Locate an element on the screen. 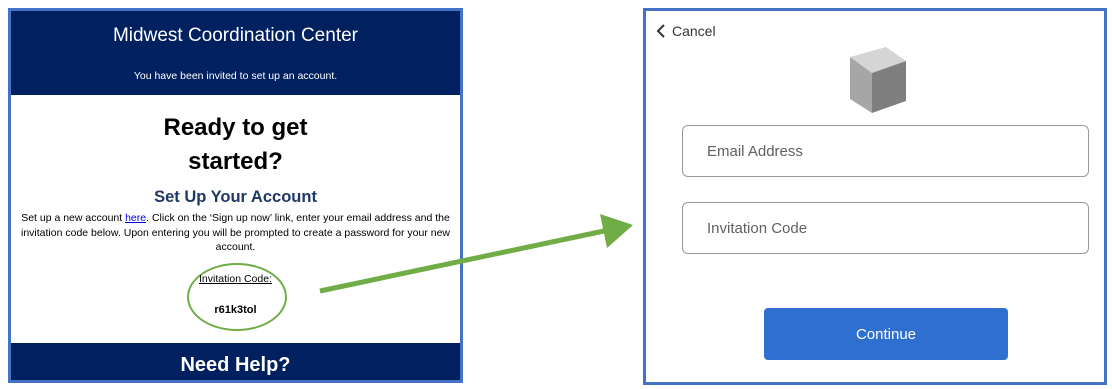  ready-heading: Ready to get started? is located at coordinates (235, 145).